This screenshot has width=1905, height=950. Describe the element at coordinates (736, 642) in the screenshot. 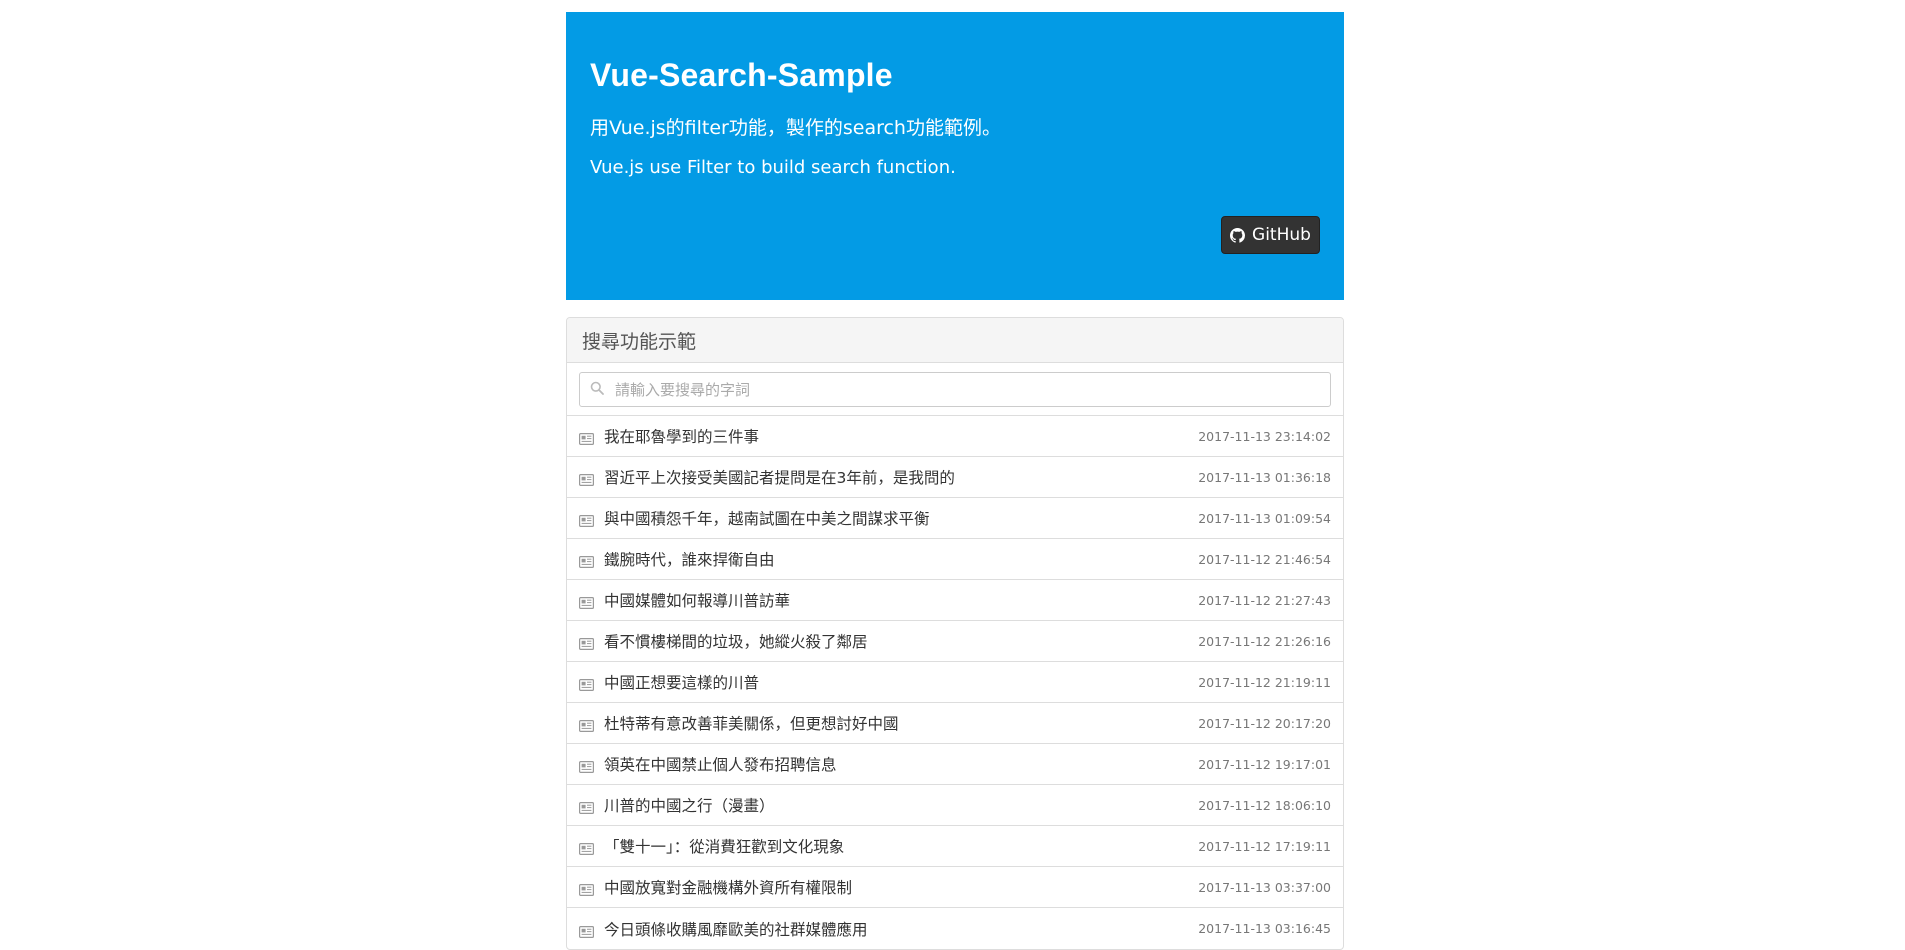

I see `item-title: 看不慣樓梯間的垃圾，她縱火殺了鄰居` at that location.